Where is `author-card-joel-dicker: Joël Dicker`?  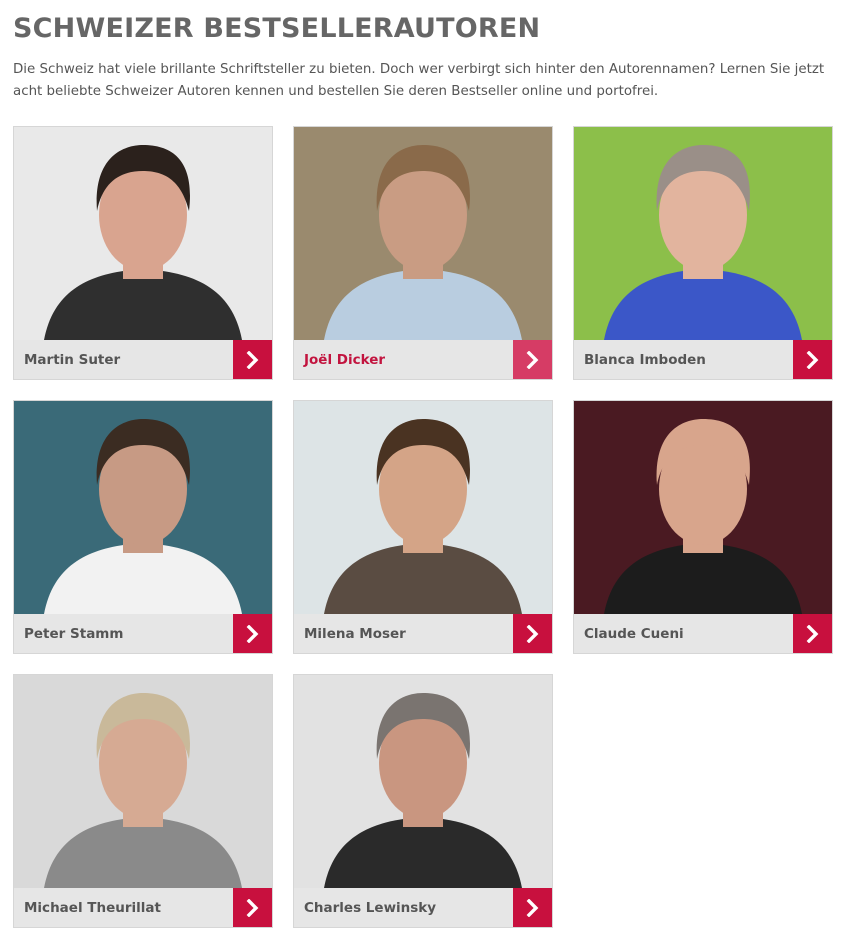
author-card-joel-dicker: Joël Dicker is located at coordinates (423, 253).